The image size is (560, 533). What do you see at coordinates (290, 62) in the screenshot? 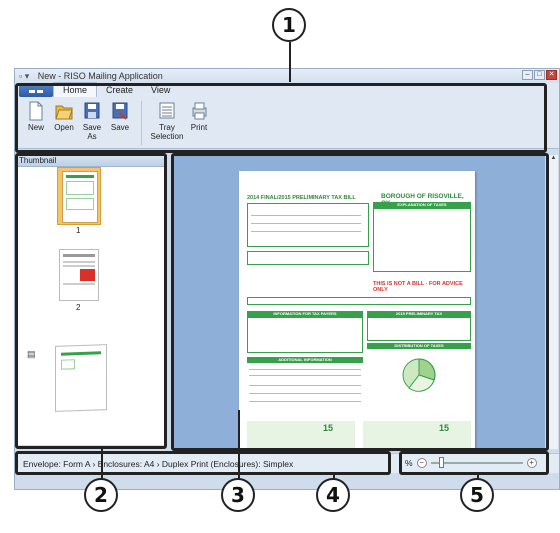
I see `callout-1-leader` at bounding box center [290, 62].